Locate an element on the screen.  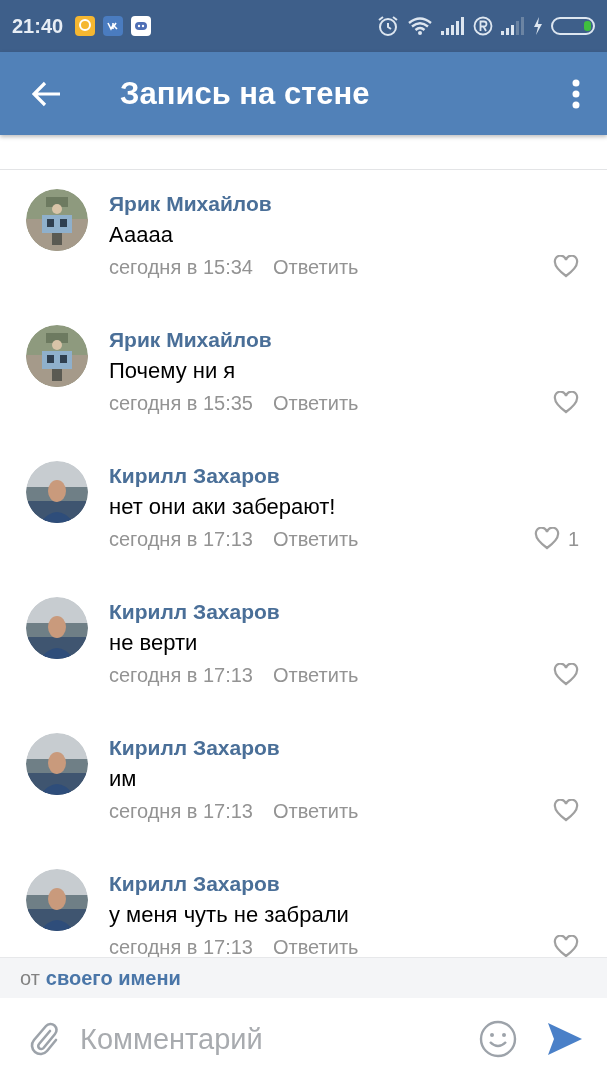
comment-input: Комментарий is located at coordinates (269, 1039).